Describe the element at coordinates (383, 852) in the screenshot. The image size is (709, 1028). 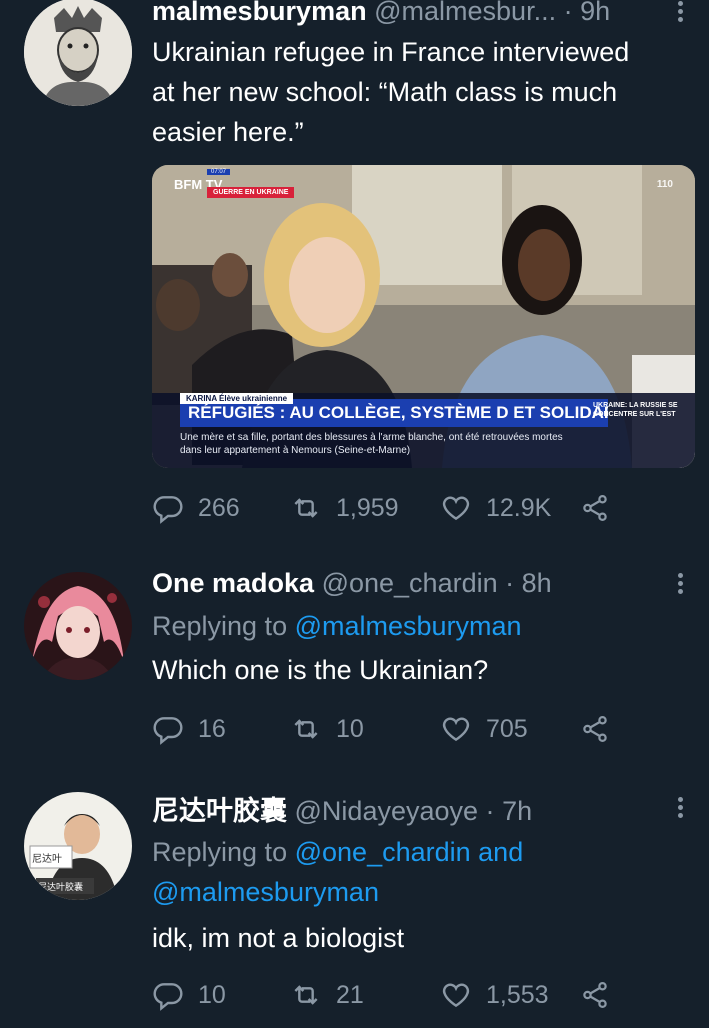
I see `mention-link: @one_chardin` at that location.